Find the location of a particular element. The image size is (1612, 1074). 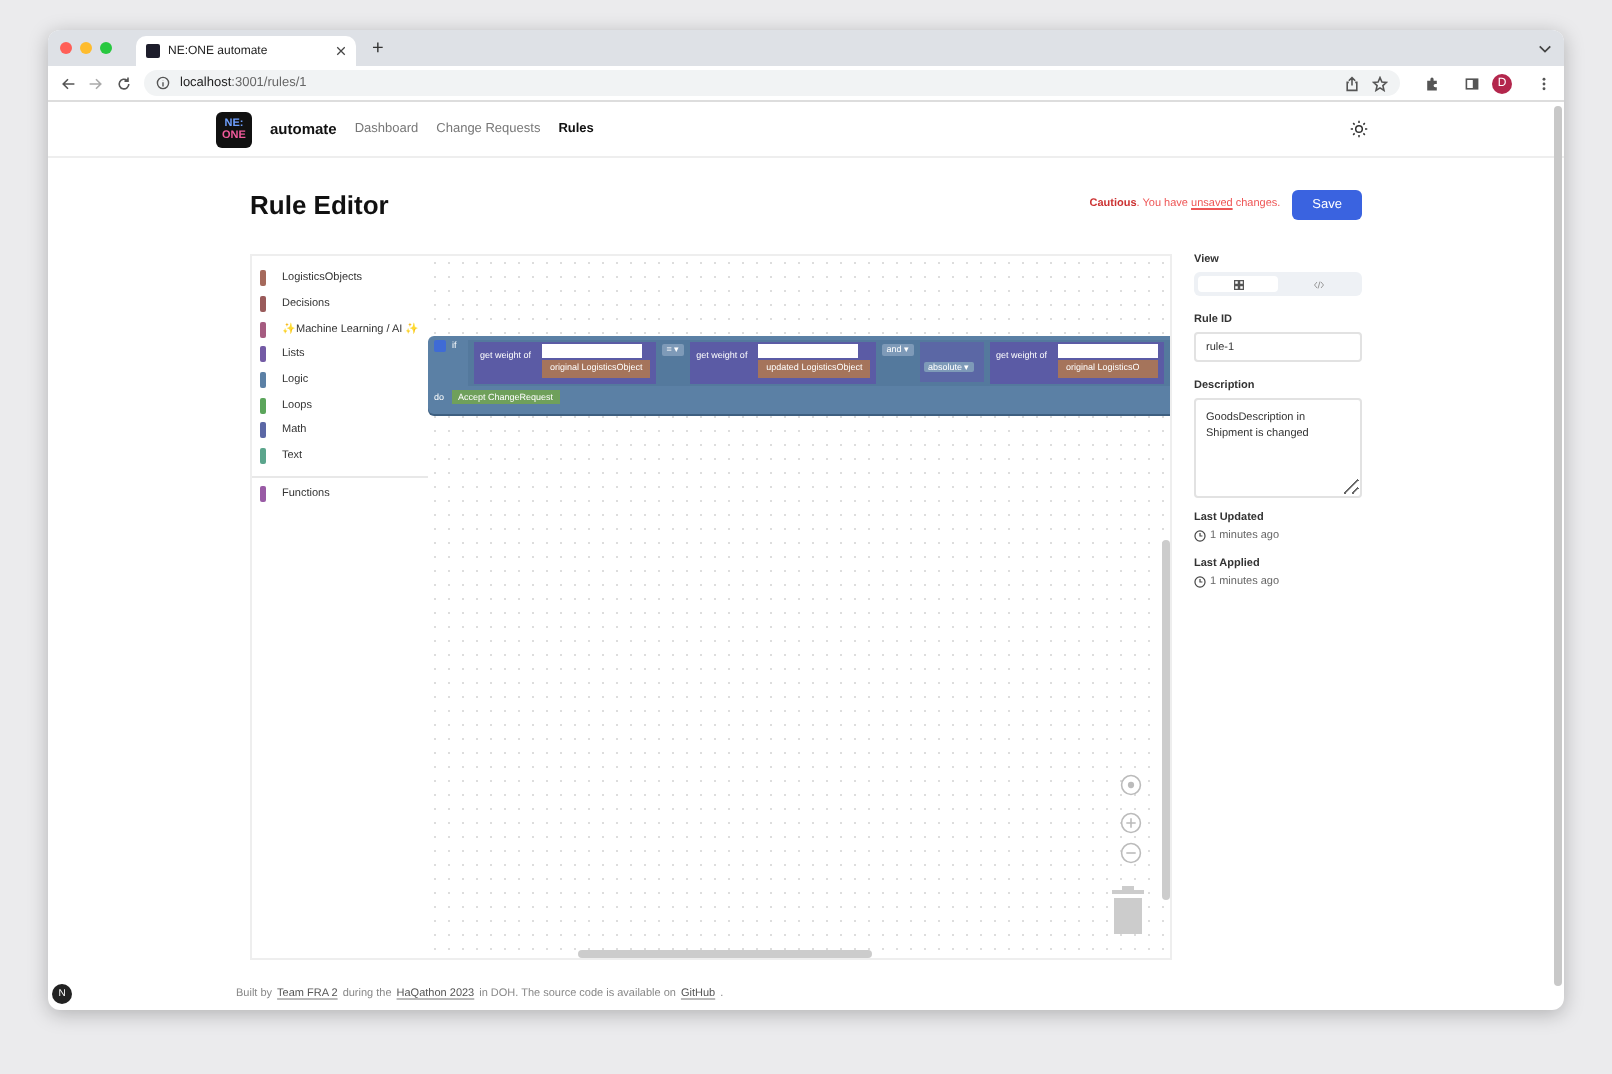

code-icon is located at coordinates (1318, 284).